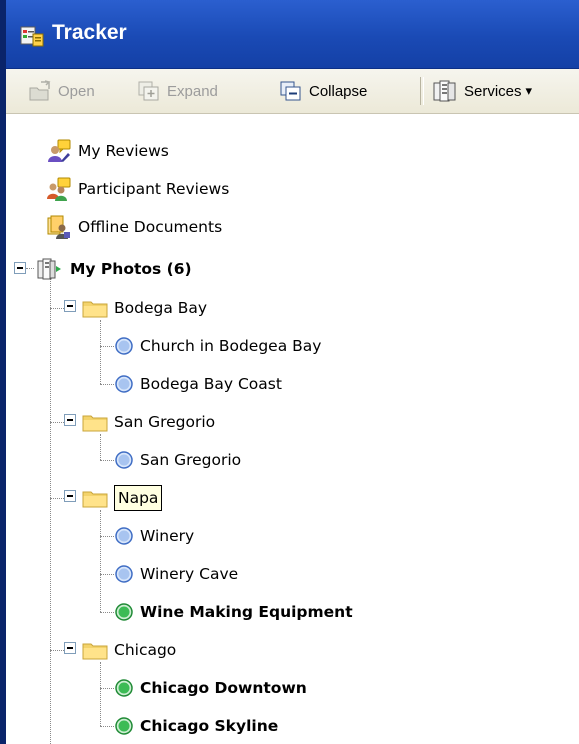 Image resolution: width=579 pixels, height=744 pixels. Describe the element at coordinates (444, 91) in the screenshot. I see `services-icon` at that location.